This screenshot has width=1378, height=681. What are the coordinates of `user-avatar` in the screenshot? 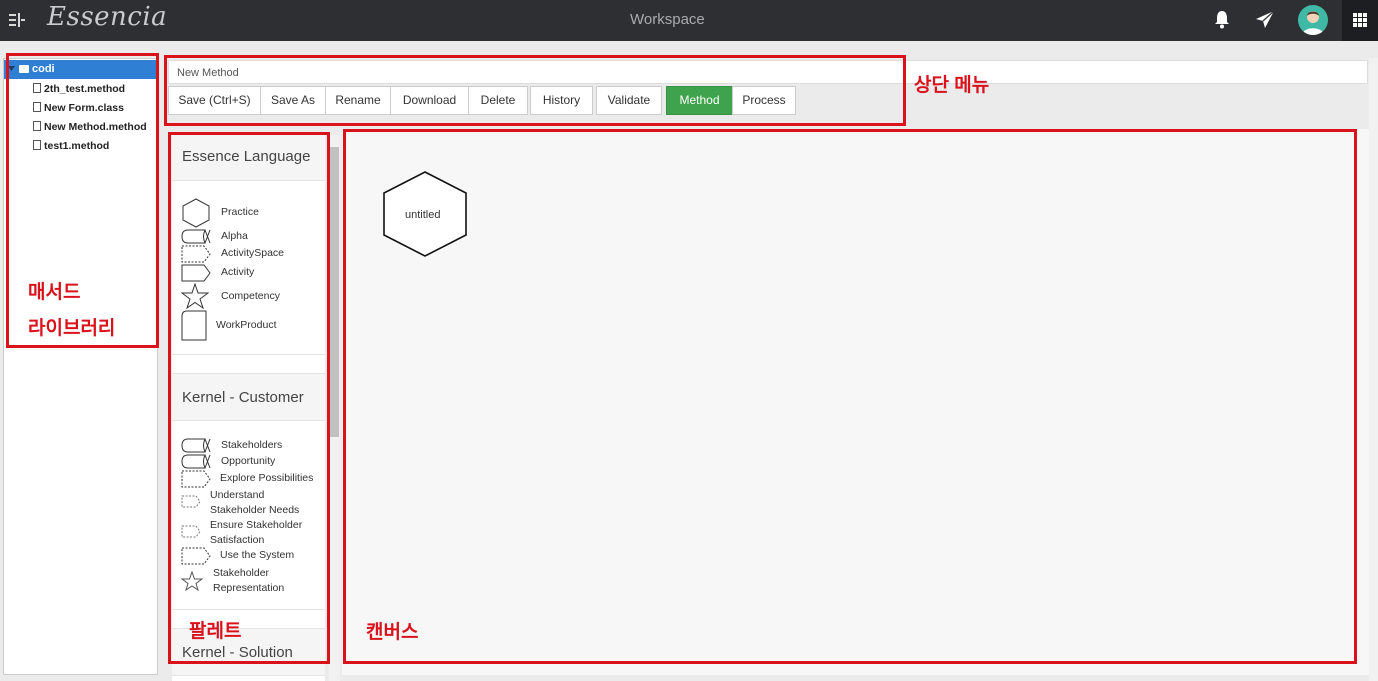 It's located at (1313, 20).